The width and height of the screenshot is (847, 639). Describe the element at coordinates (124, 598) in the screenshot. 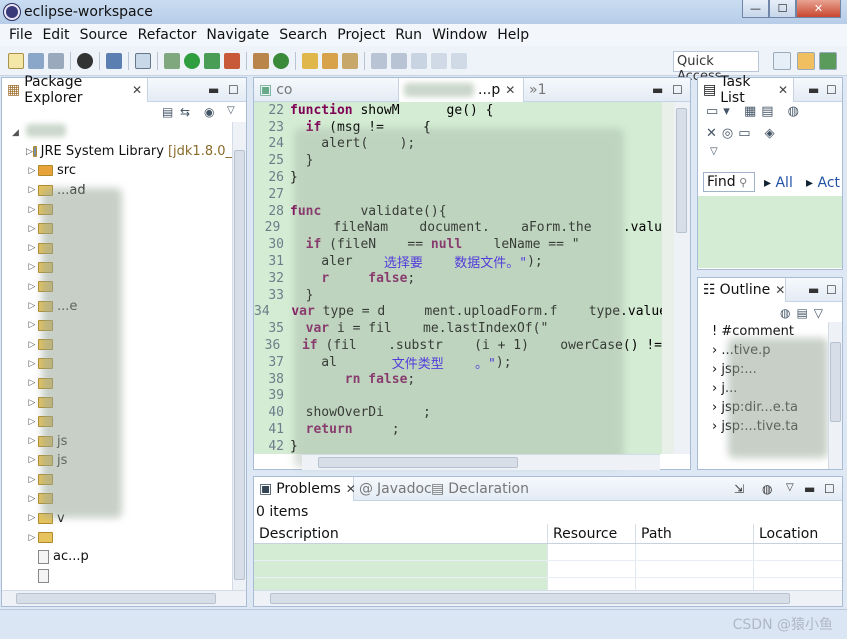

I see `tree-h-scrollbar` at that location.